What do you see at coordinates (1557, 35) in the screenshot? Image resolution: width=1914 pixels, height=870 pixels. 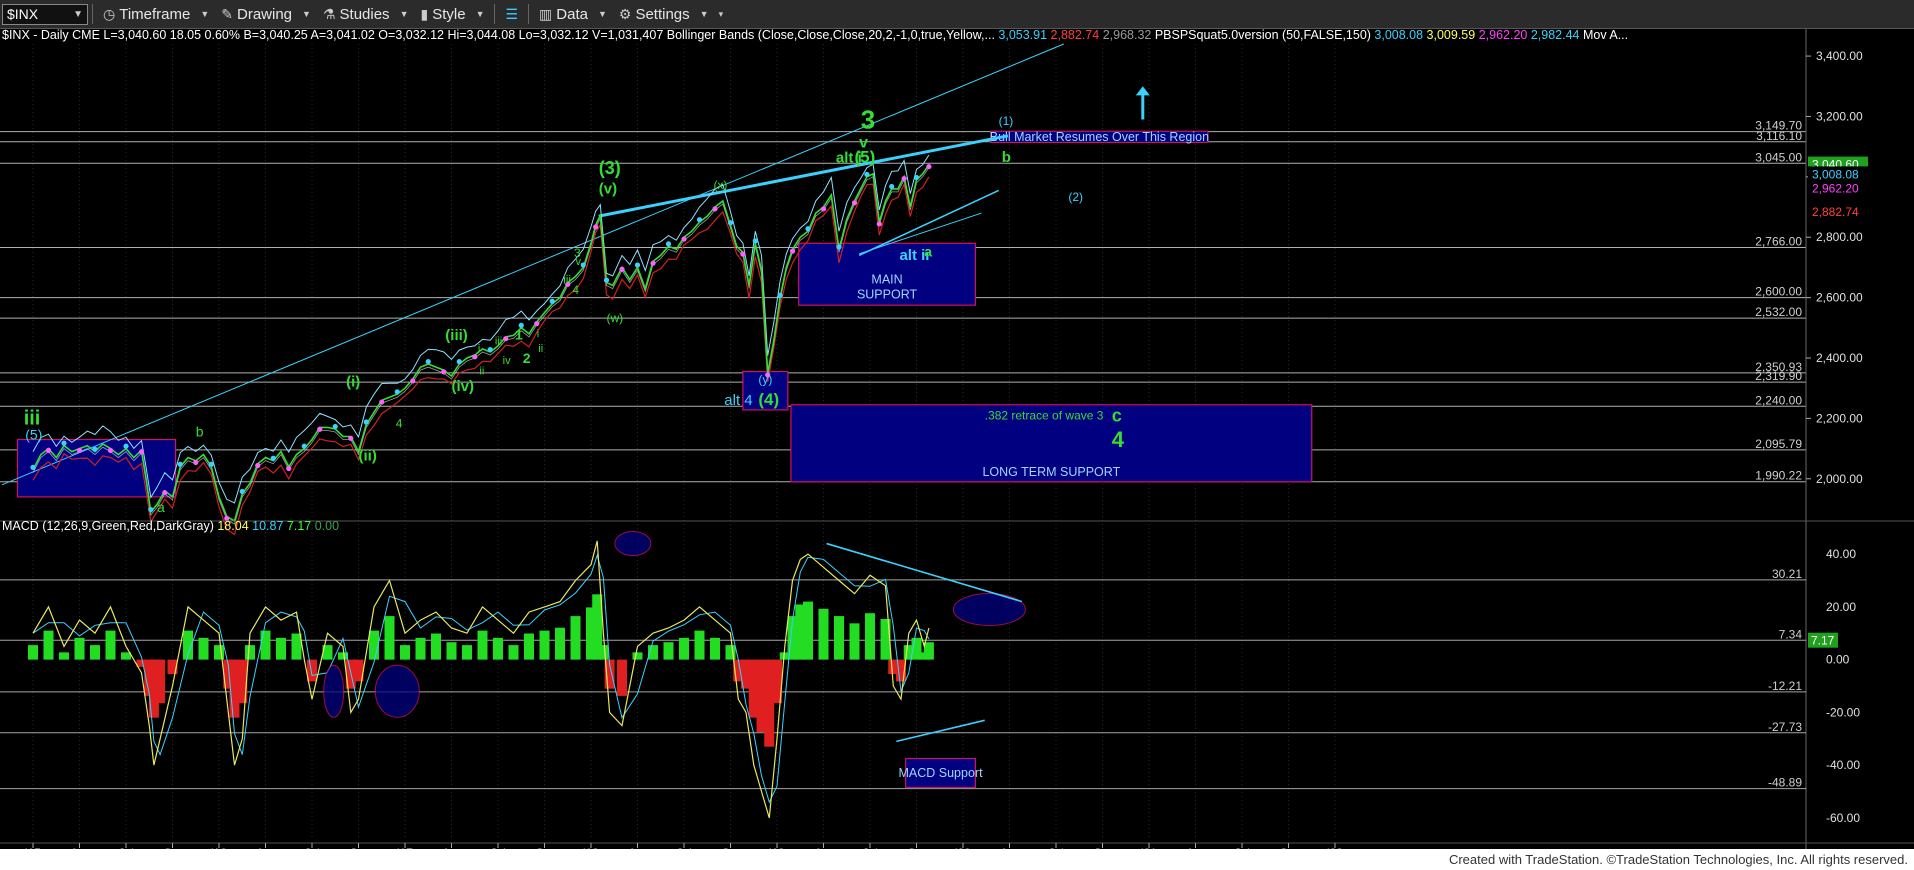 I see `header-part: 2,982.44` at bounding box center [1557, 35].